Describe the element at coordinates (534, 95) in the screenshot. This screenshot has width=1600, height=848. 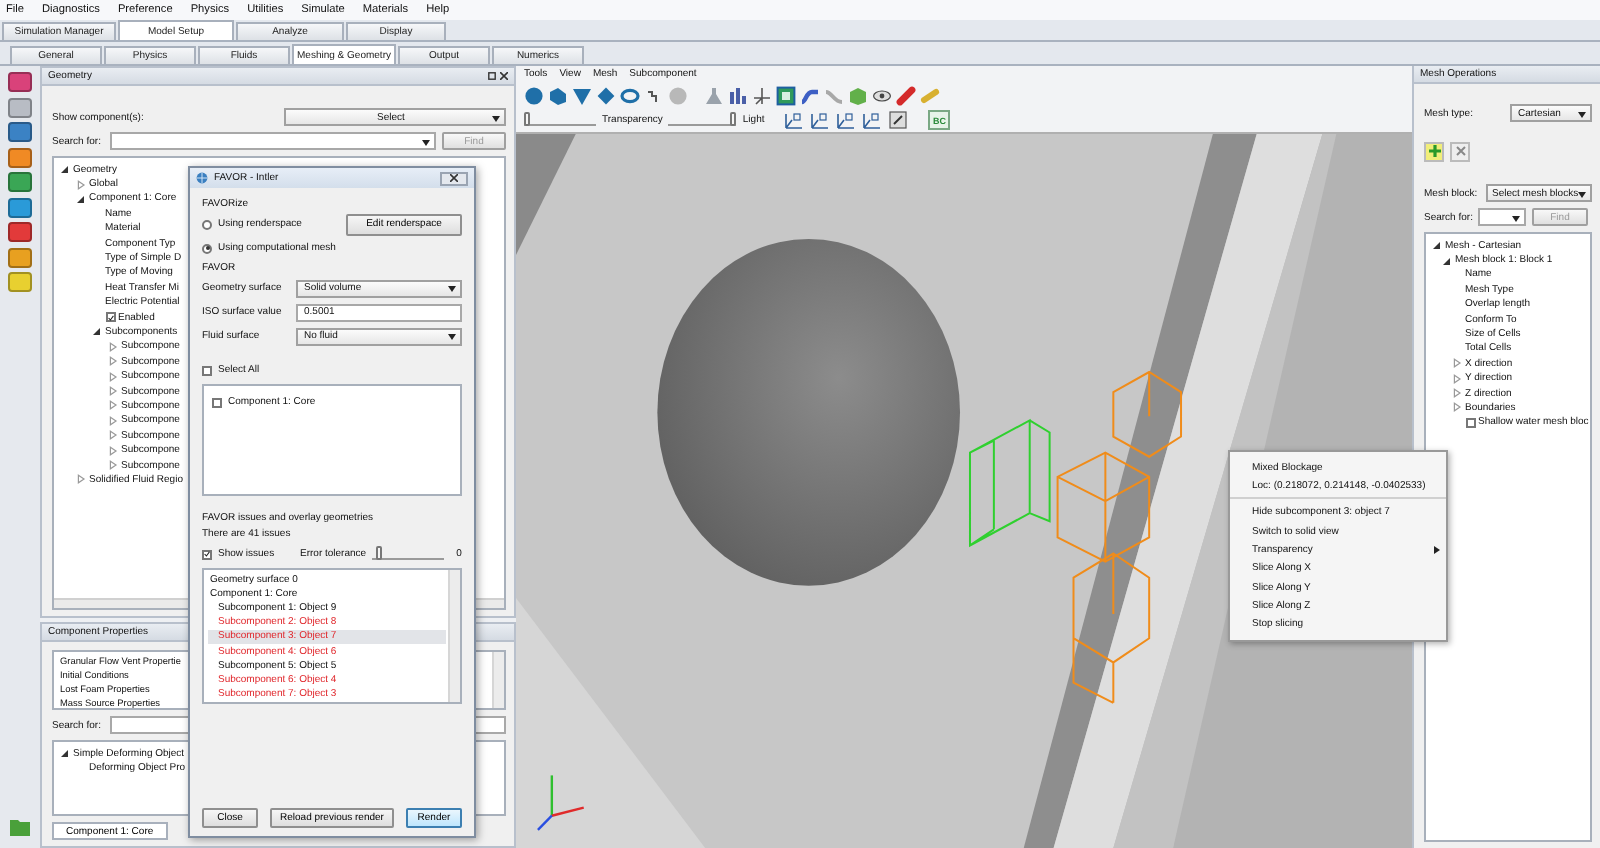
I see `sphere-icon` at that location.